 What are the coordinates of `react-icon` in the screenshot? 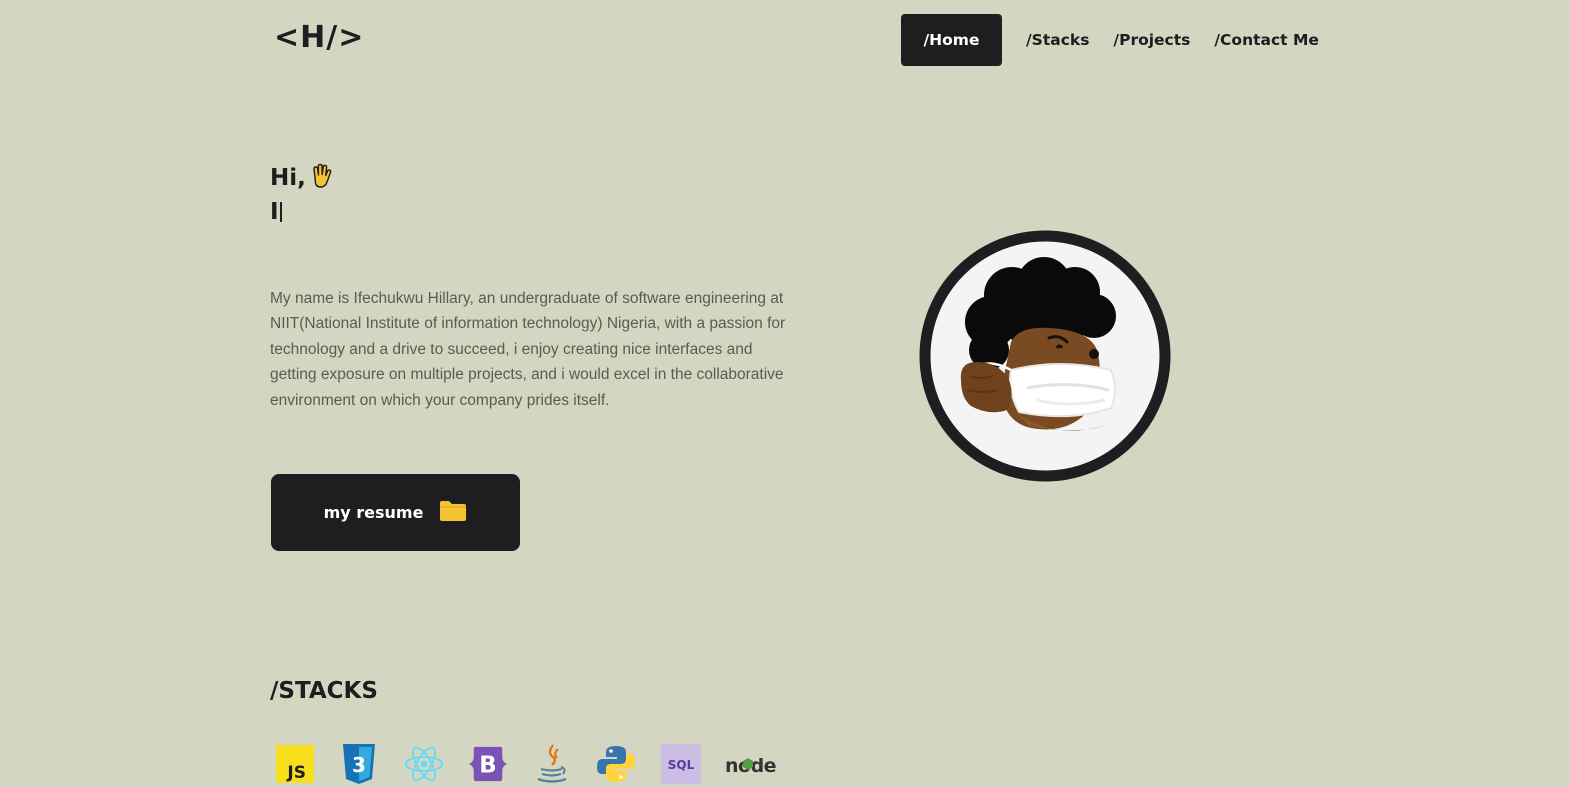 It's located at (424, 764).